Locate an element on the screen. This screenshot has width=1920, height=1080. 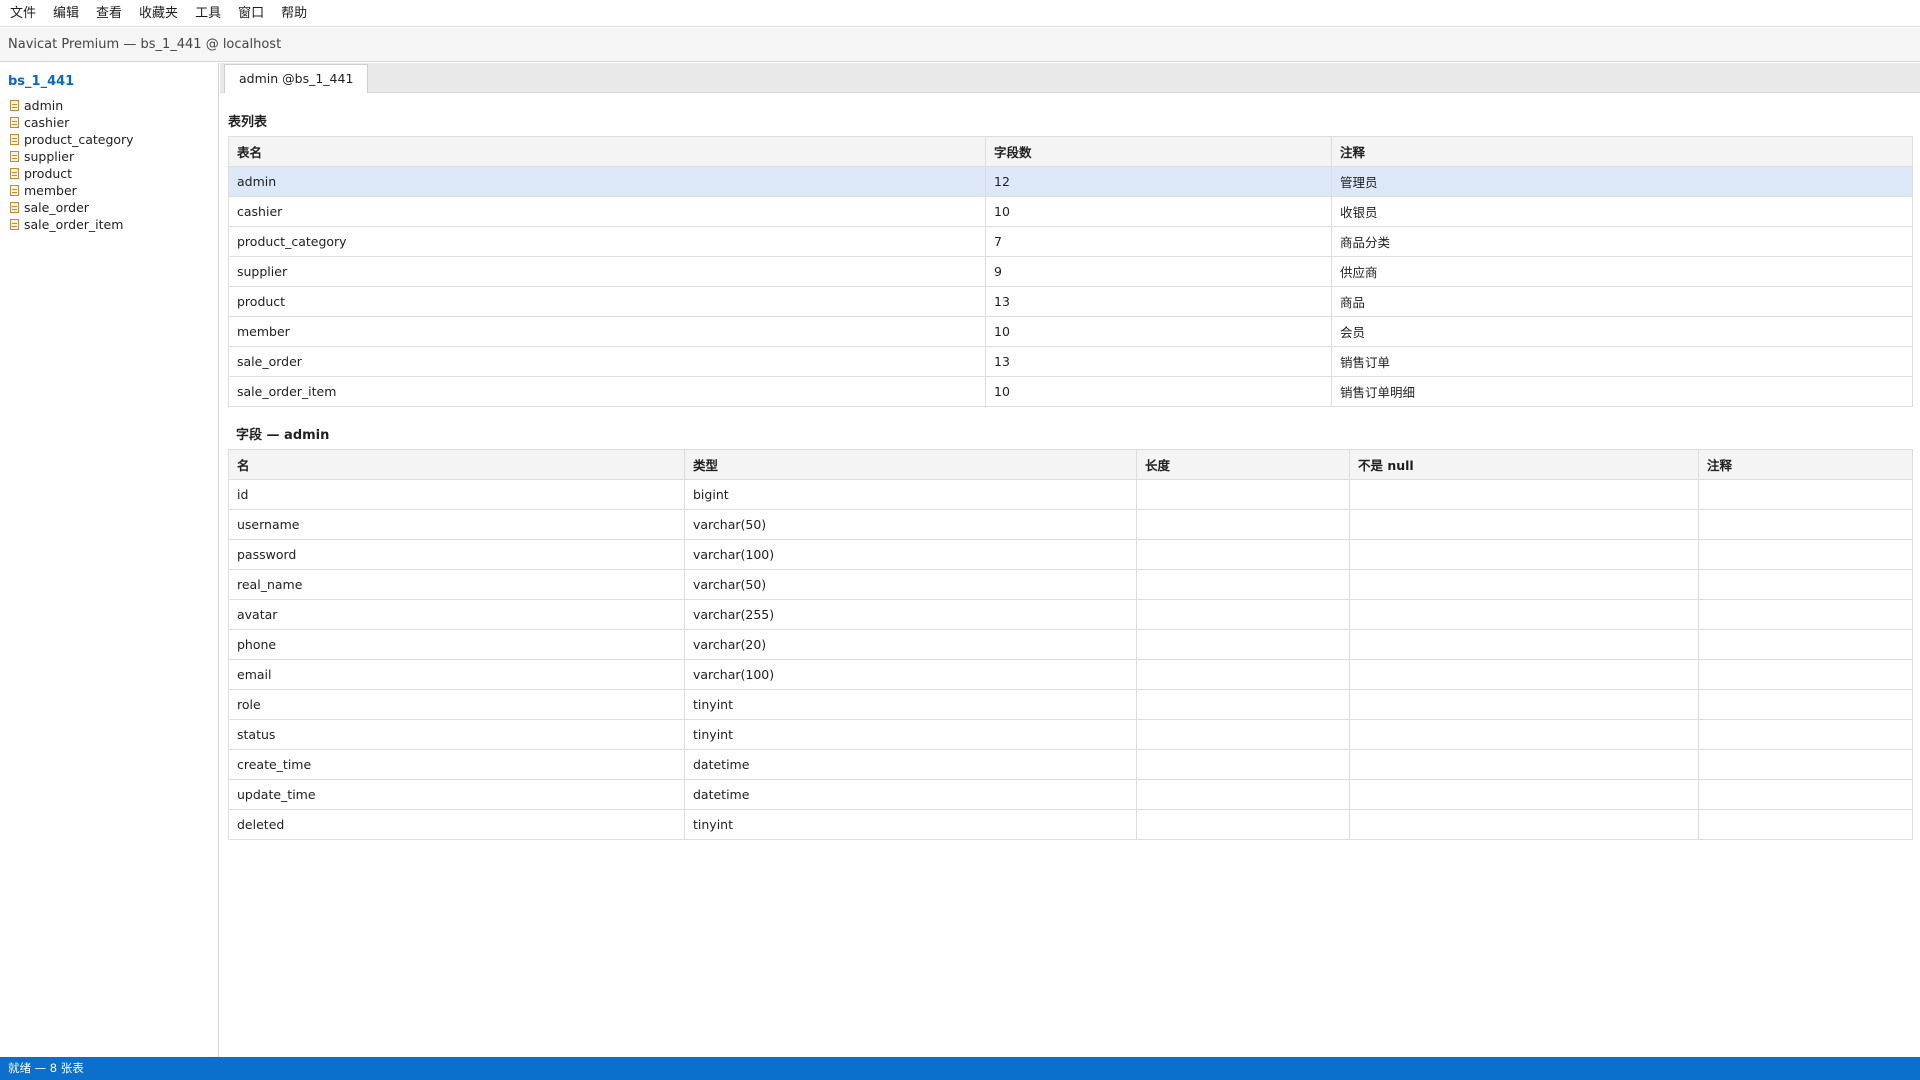
tab-admin: admin @bs_1_441 is located at coordinates (296, 78).